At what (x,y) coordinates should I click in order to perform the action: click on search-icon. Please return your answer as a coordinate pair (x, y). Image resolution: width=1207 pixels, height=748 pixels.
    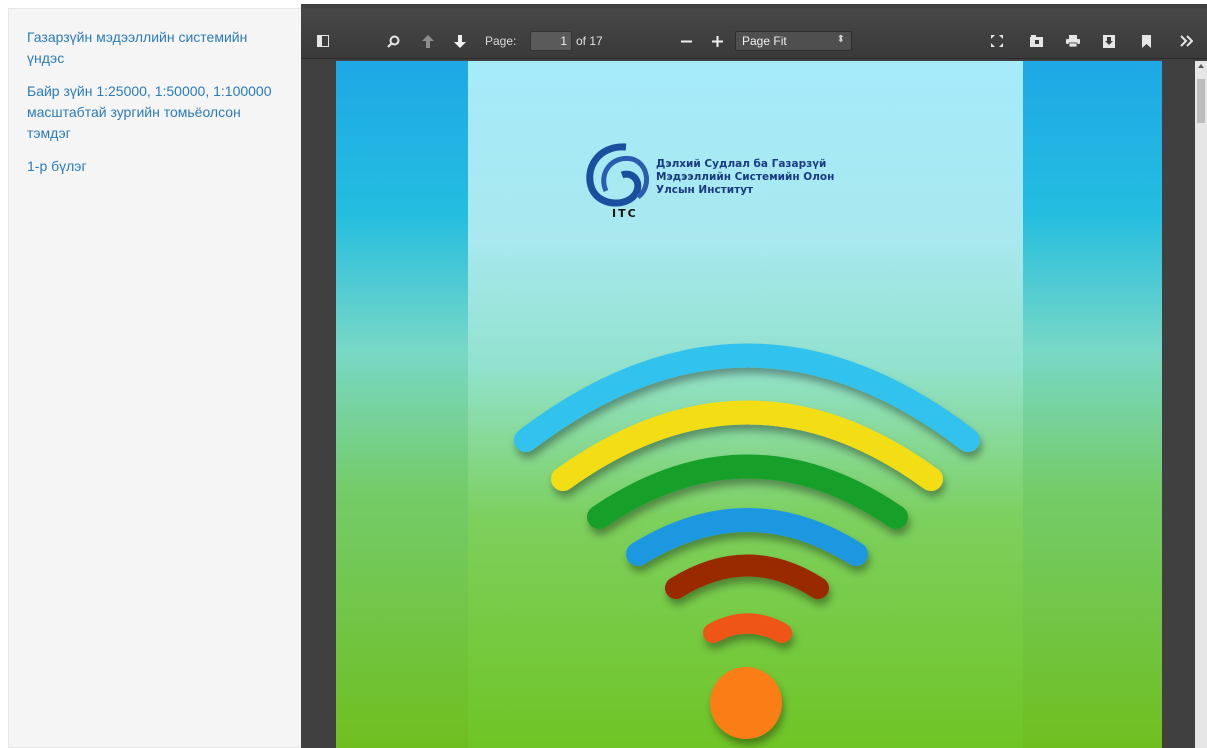
    Looking at the image, I should click on (393, 41).